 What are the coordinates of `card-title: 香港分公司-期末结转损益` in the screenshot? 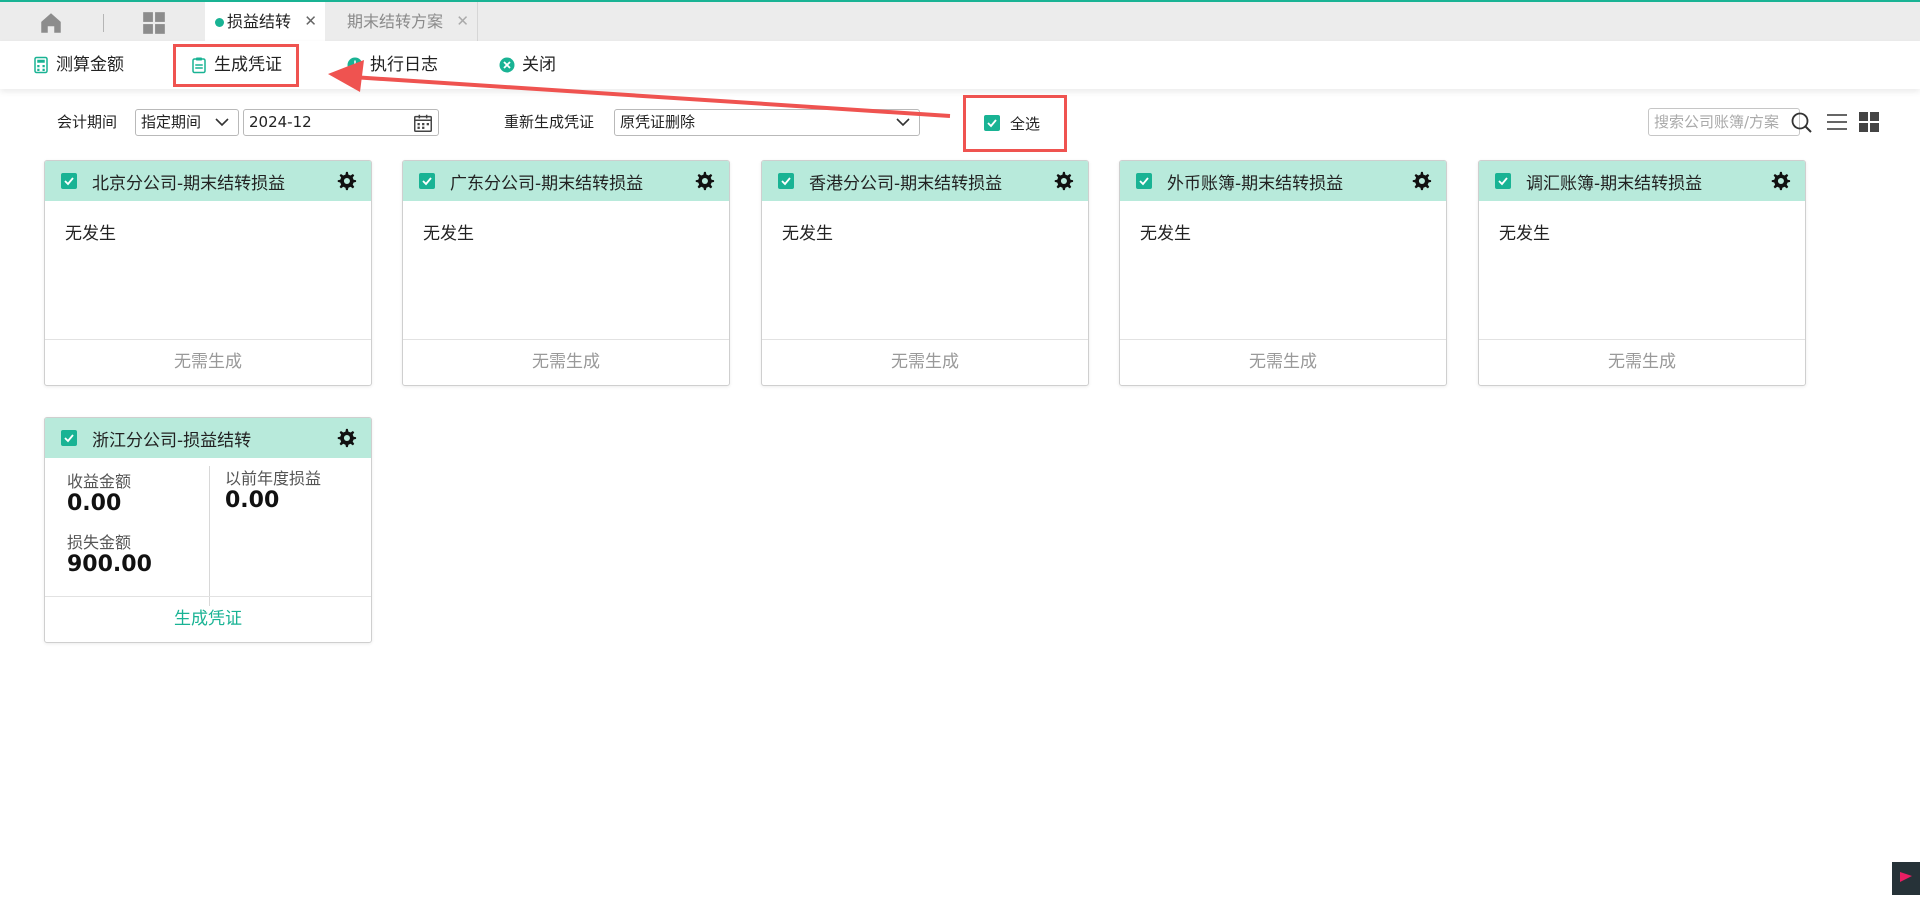 It's located at (906, 183).